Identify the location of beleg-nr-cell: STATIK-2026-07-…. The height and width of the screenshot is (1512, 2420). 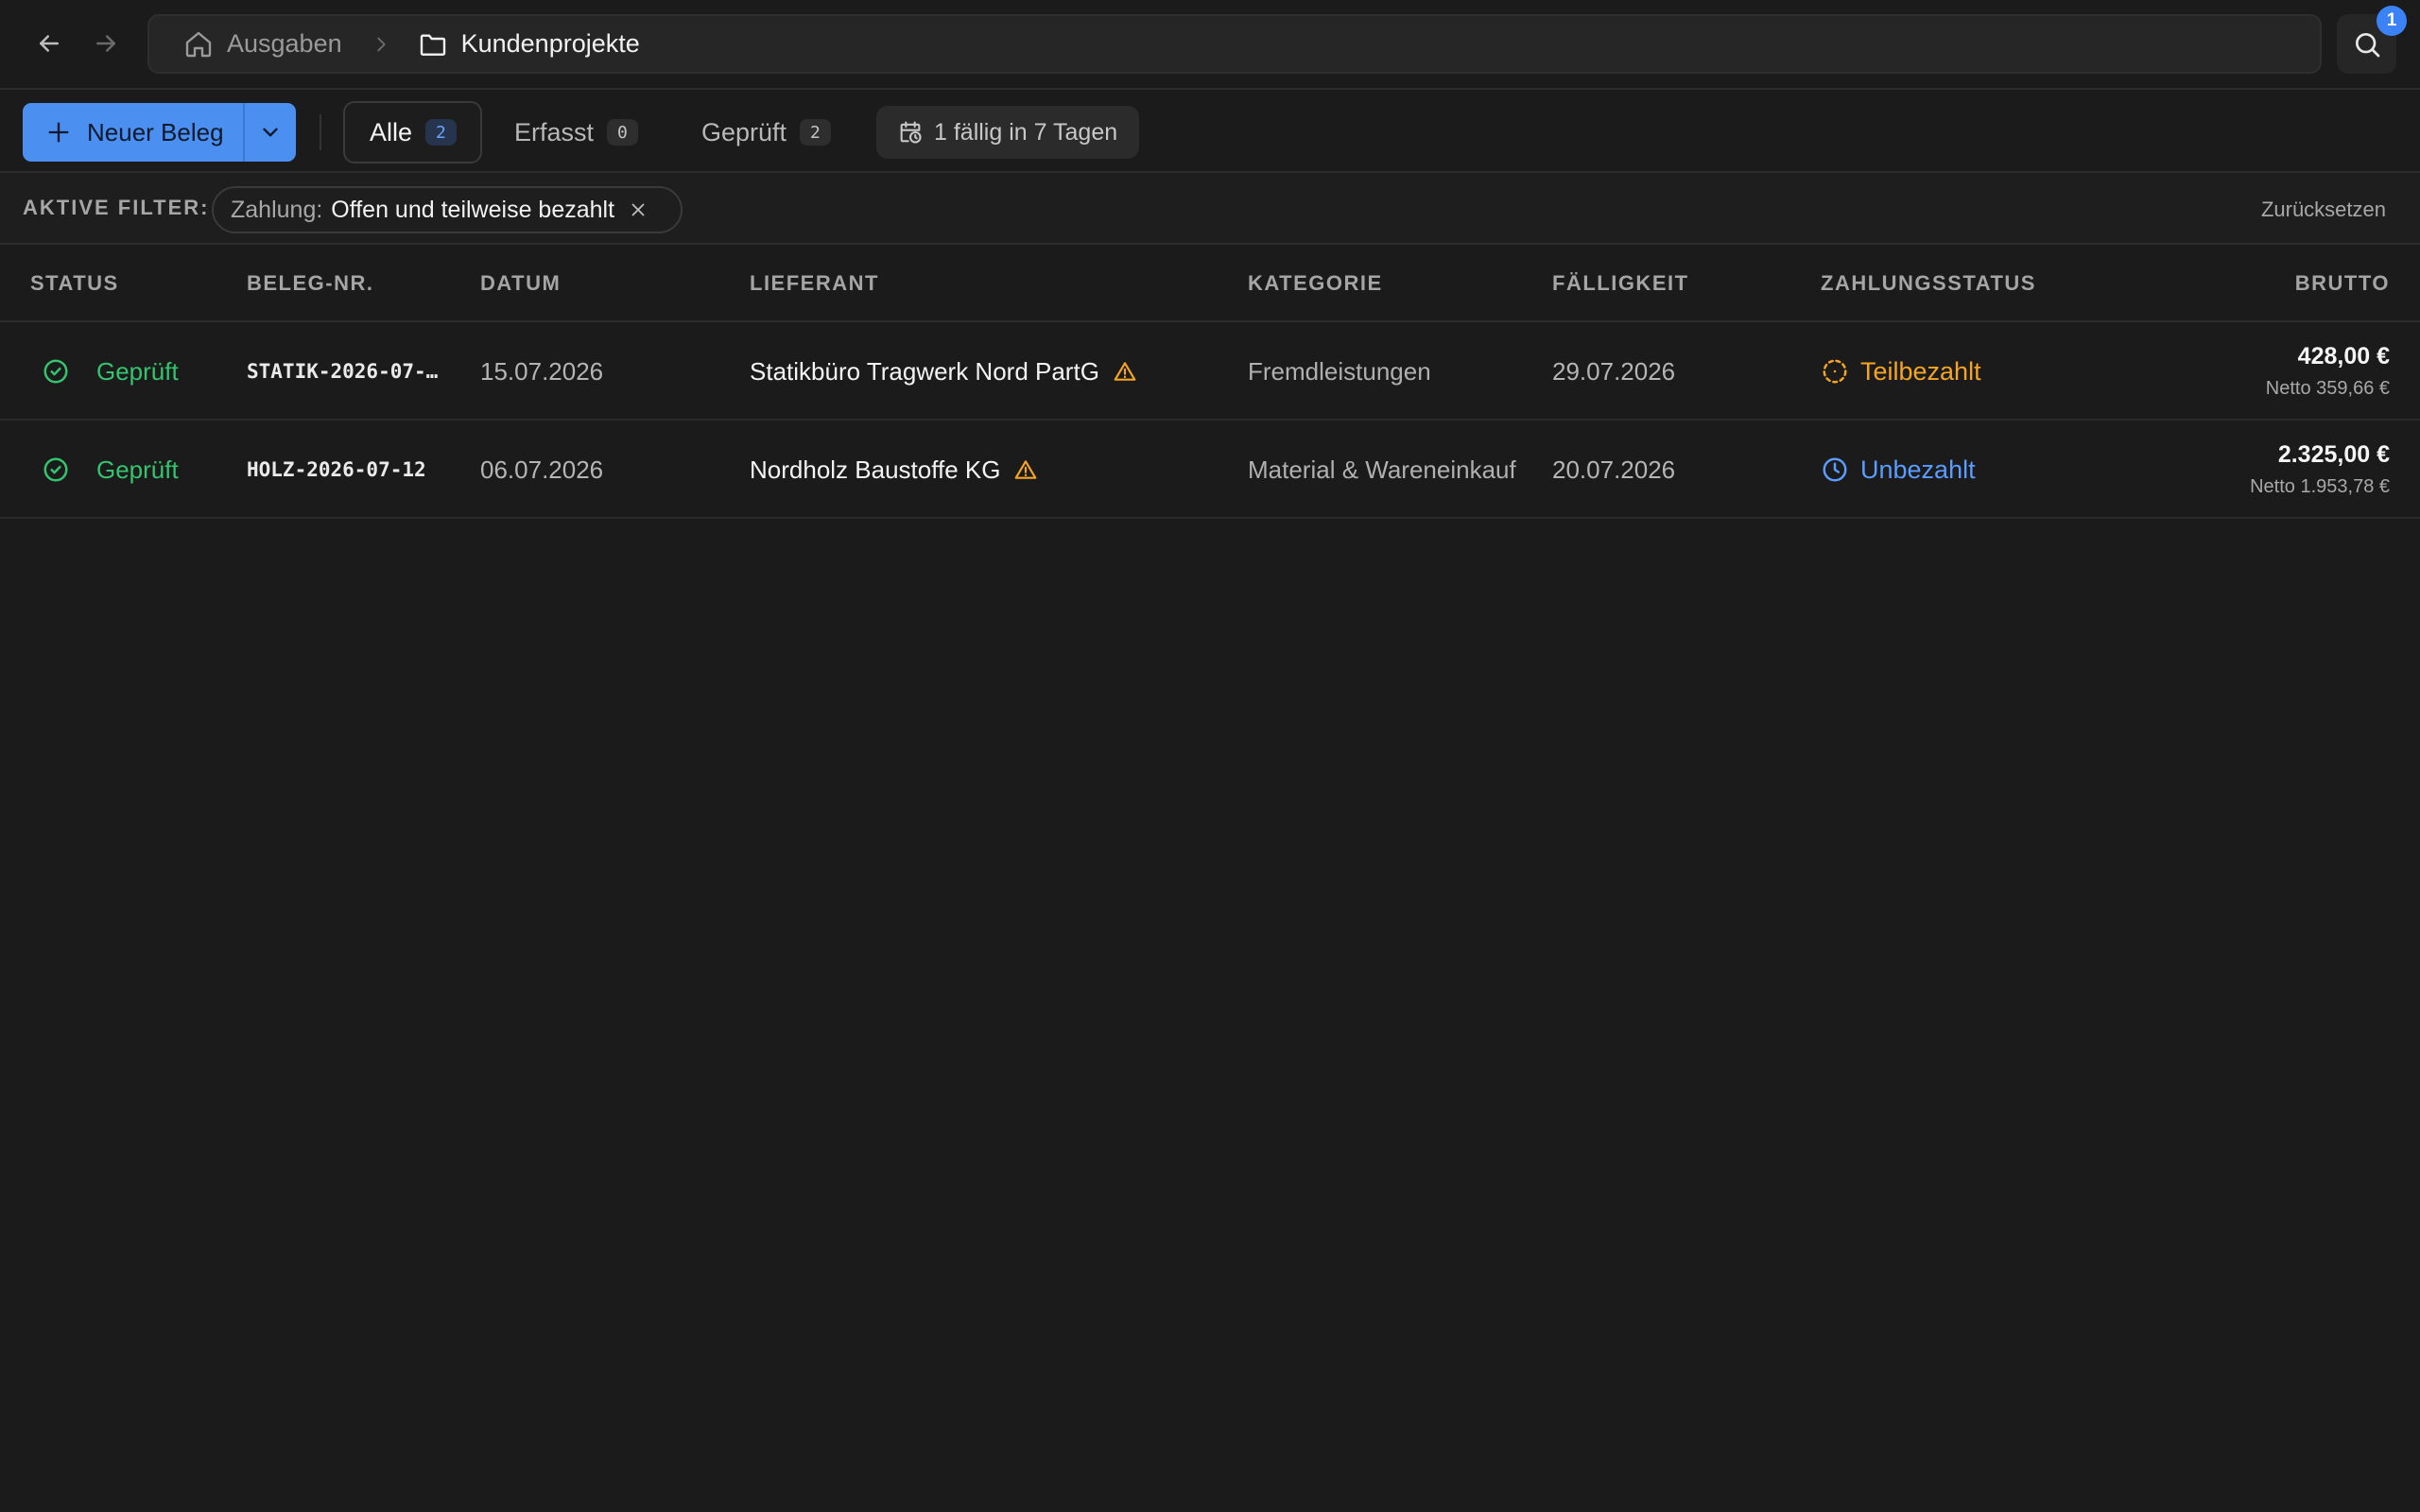
(343, 371).